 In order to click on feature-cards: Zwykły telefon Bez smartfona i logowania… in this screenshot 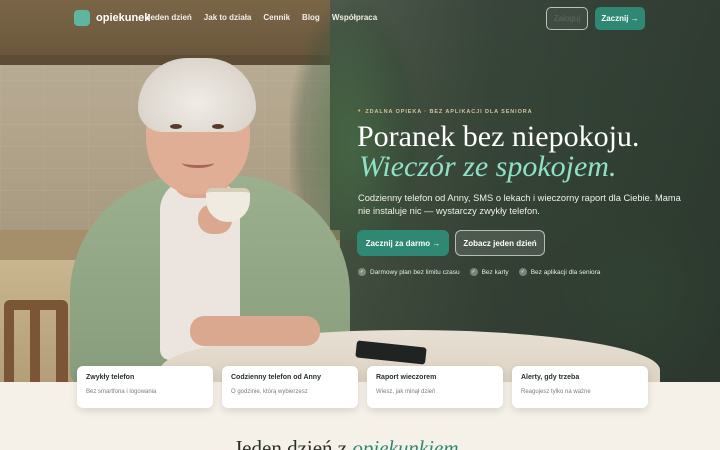, I will do `click(362, 387)`.